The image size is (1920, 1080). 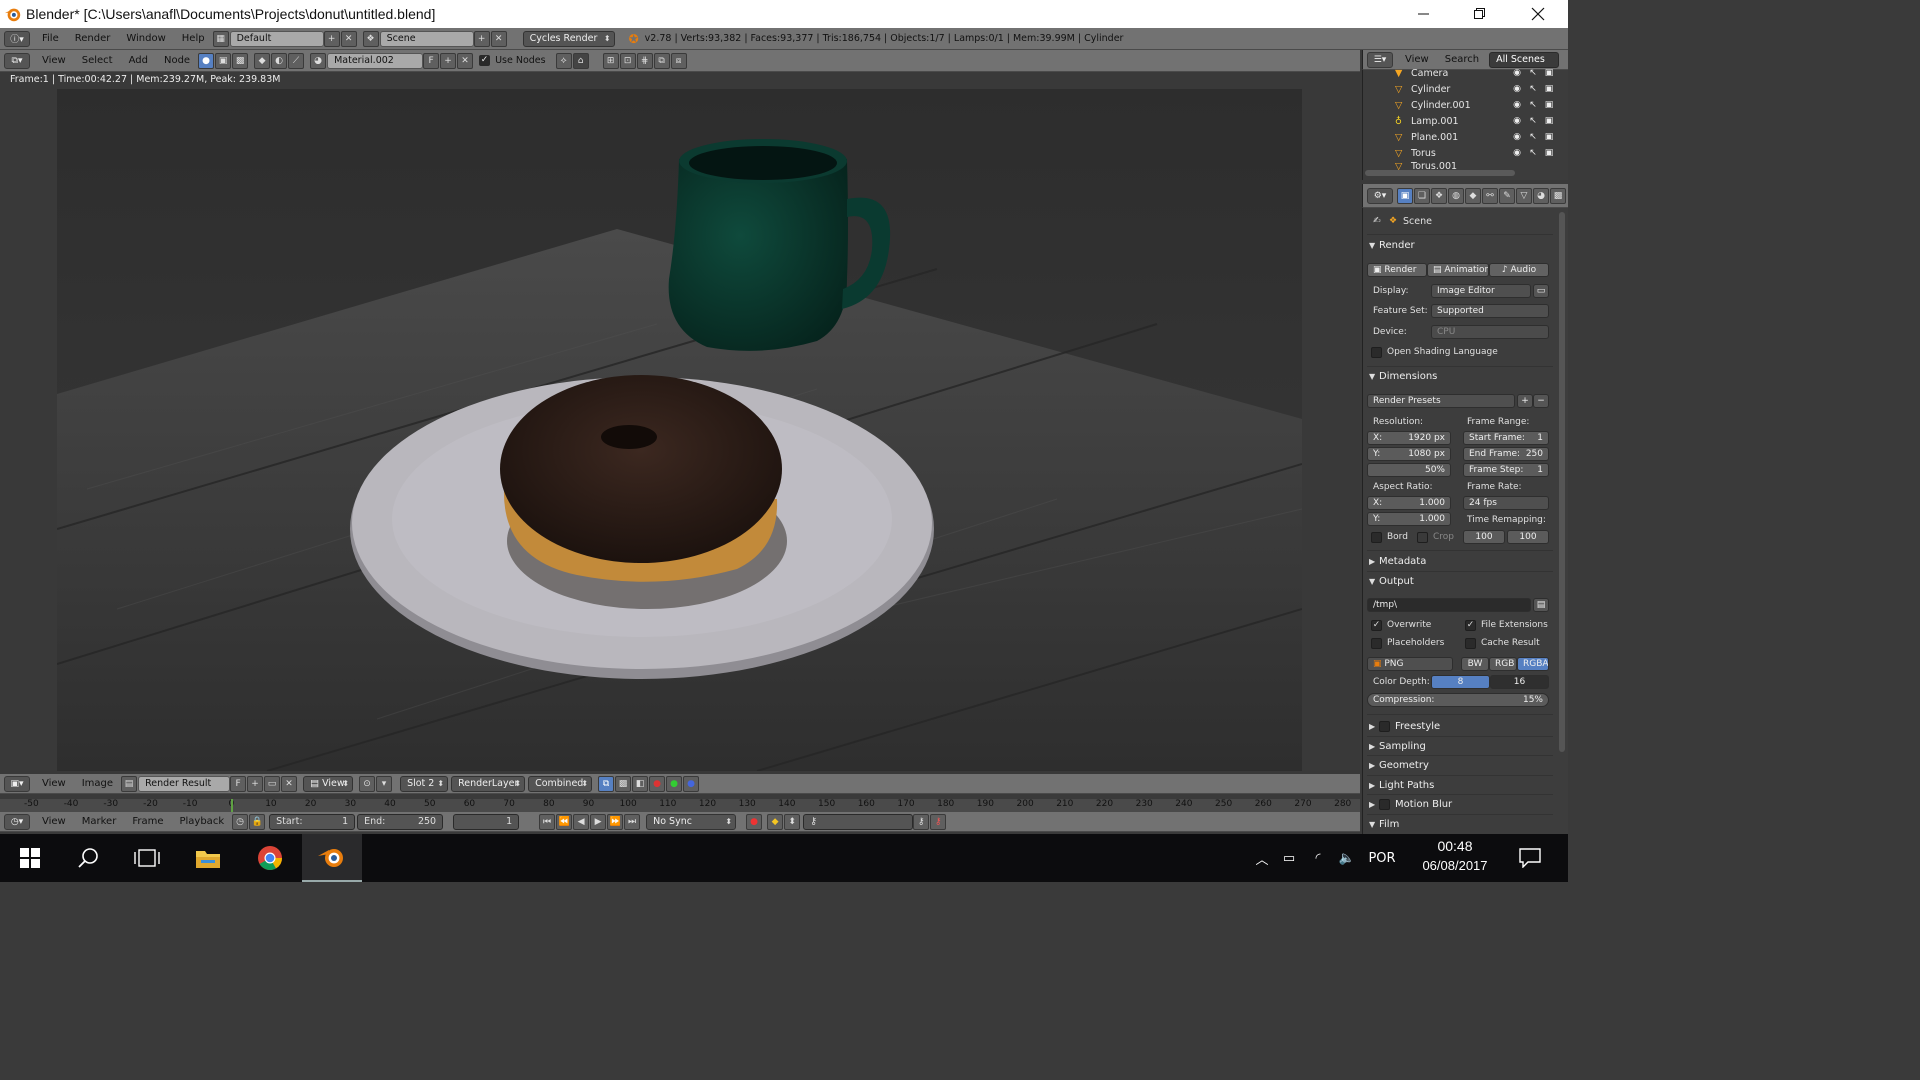 I want to click on menu-view: View, so click(x=54, y=60).